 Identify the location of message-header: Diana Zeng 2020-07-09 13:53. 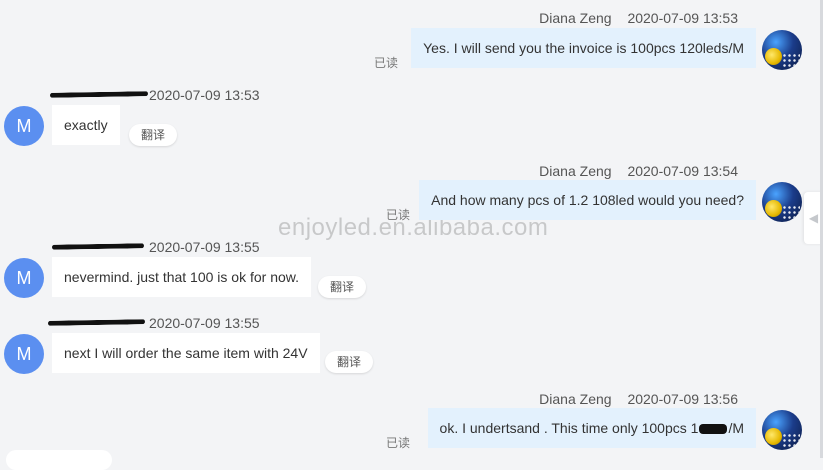
(638, 18).